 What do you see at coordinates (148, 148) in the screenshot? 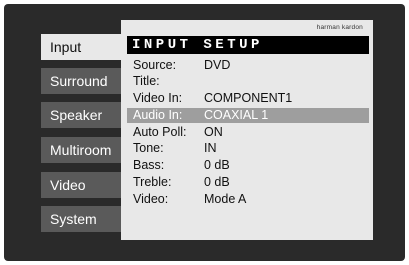
I see `setting-label: Tone:` at bounding box center [148, 148].